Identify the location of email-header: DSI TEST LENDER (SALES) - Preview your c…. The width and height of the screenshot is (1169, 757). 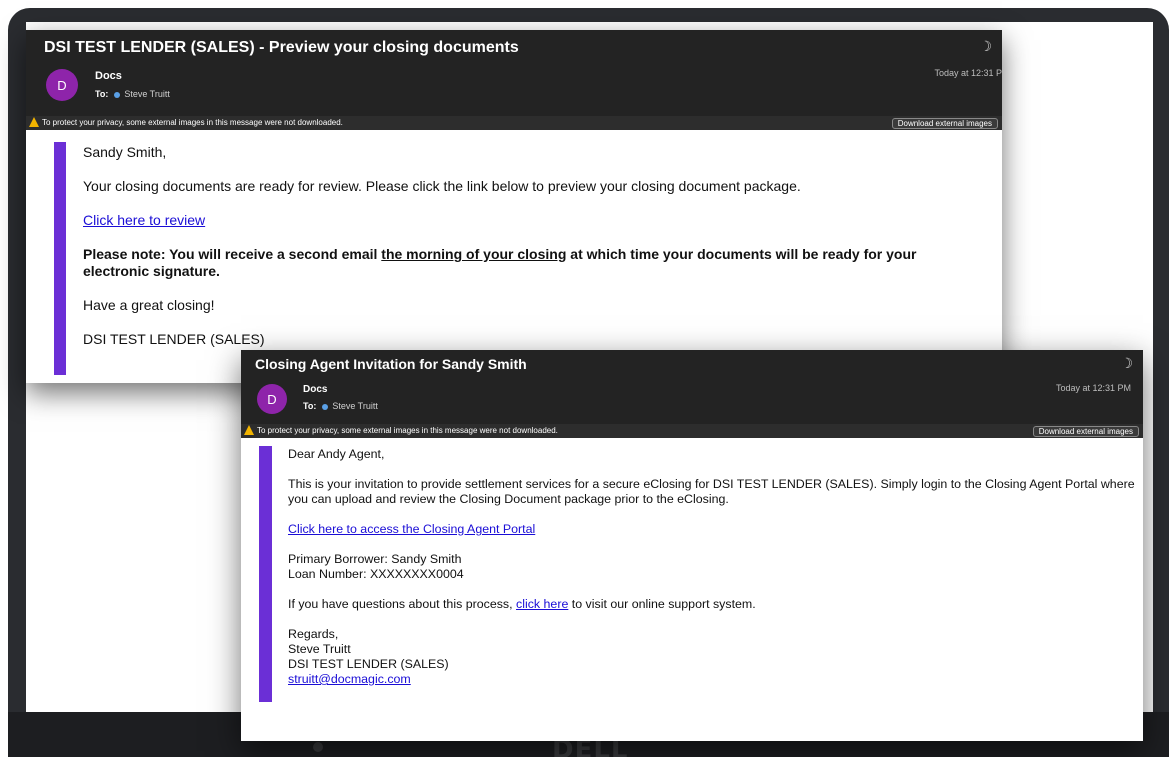
(514, 73).